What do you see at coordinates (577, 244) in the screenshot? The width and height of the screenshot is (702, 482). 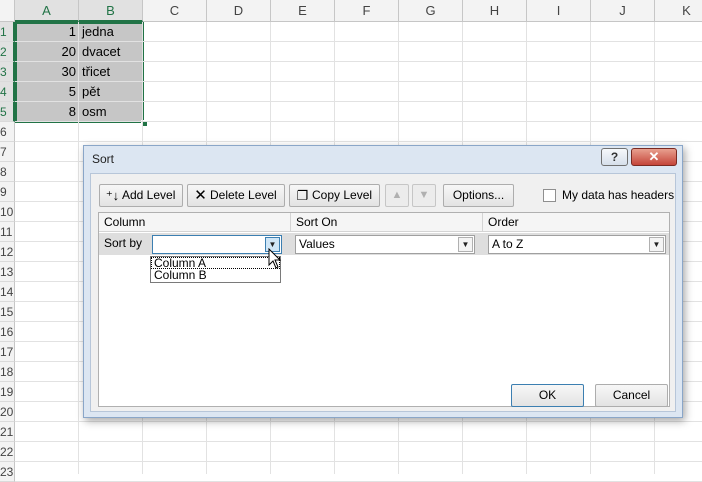 I see `order-select: A to Z ▼` at bounding box center [577, 244].